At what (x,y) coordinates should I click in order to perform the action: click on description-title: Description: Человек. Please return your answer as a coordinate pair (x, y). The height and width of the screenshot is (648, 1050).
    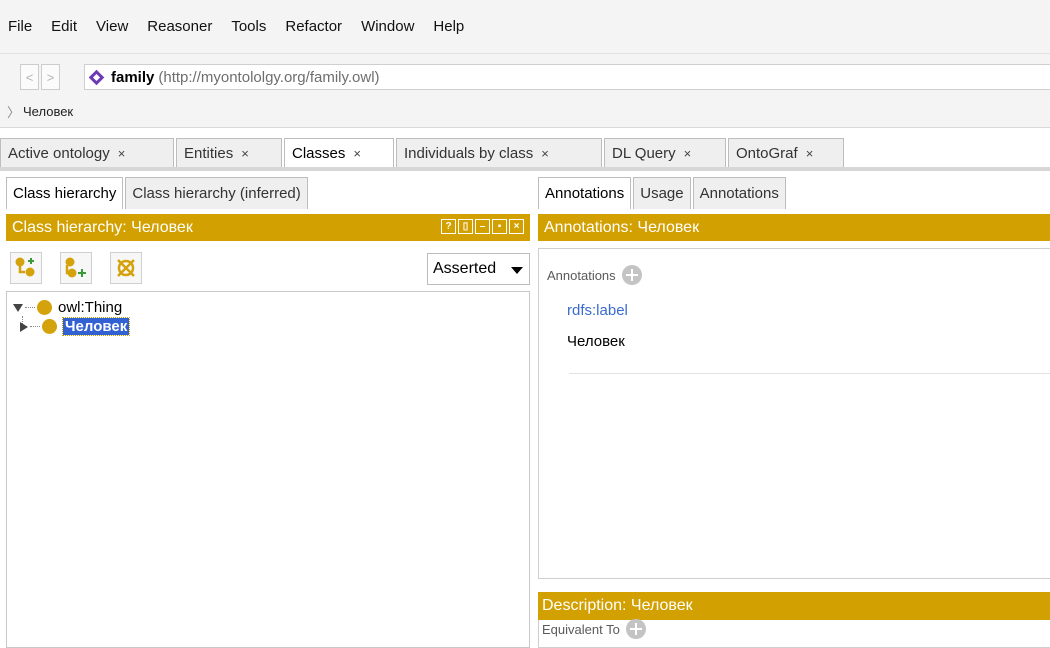
    Looking at the image, I should click on (794, 606).